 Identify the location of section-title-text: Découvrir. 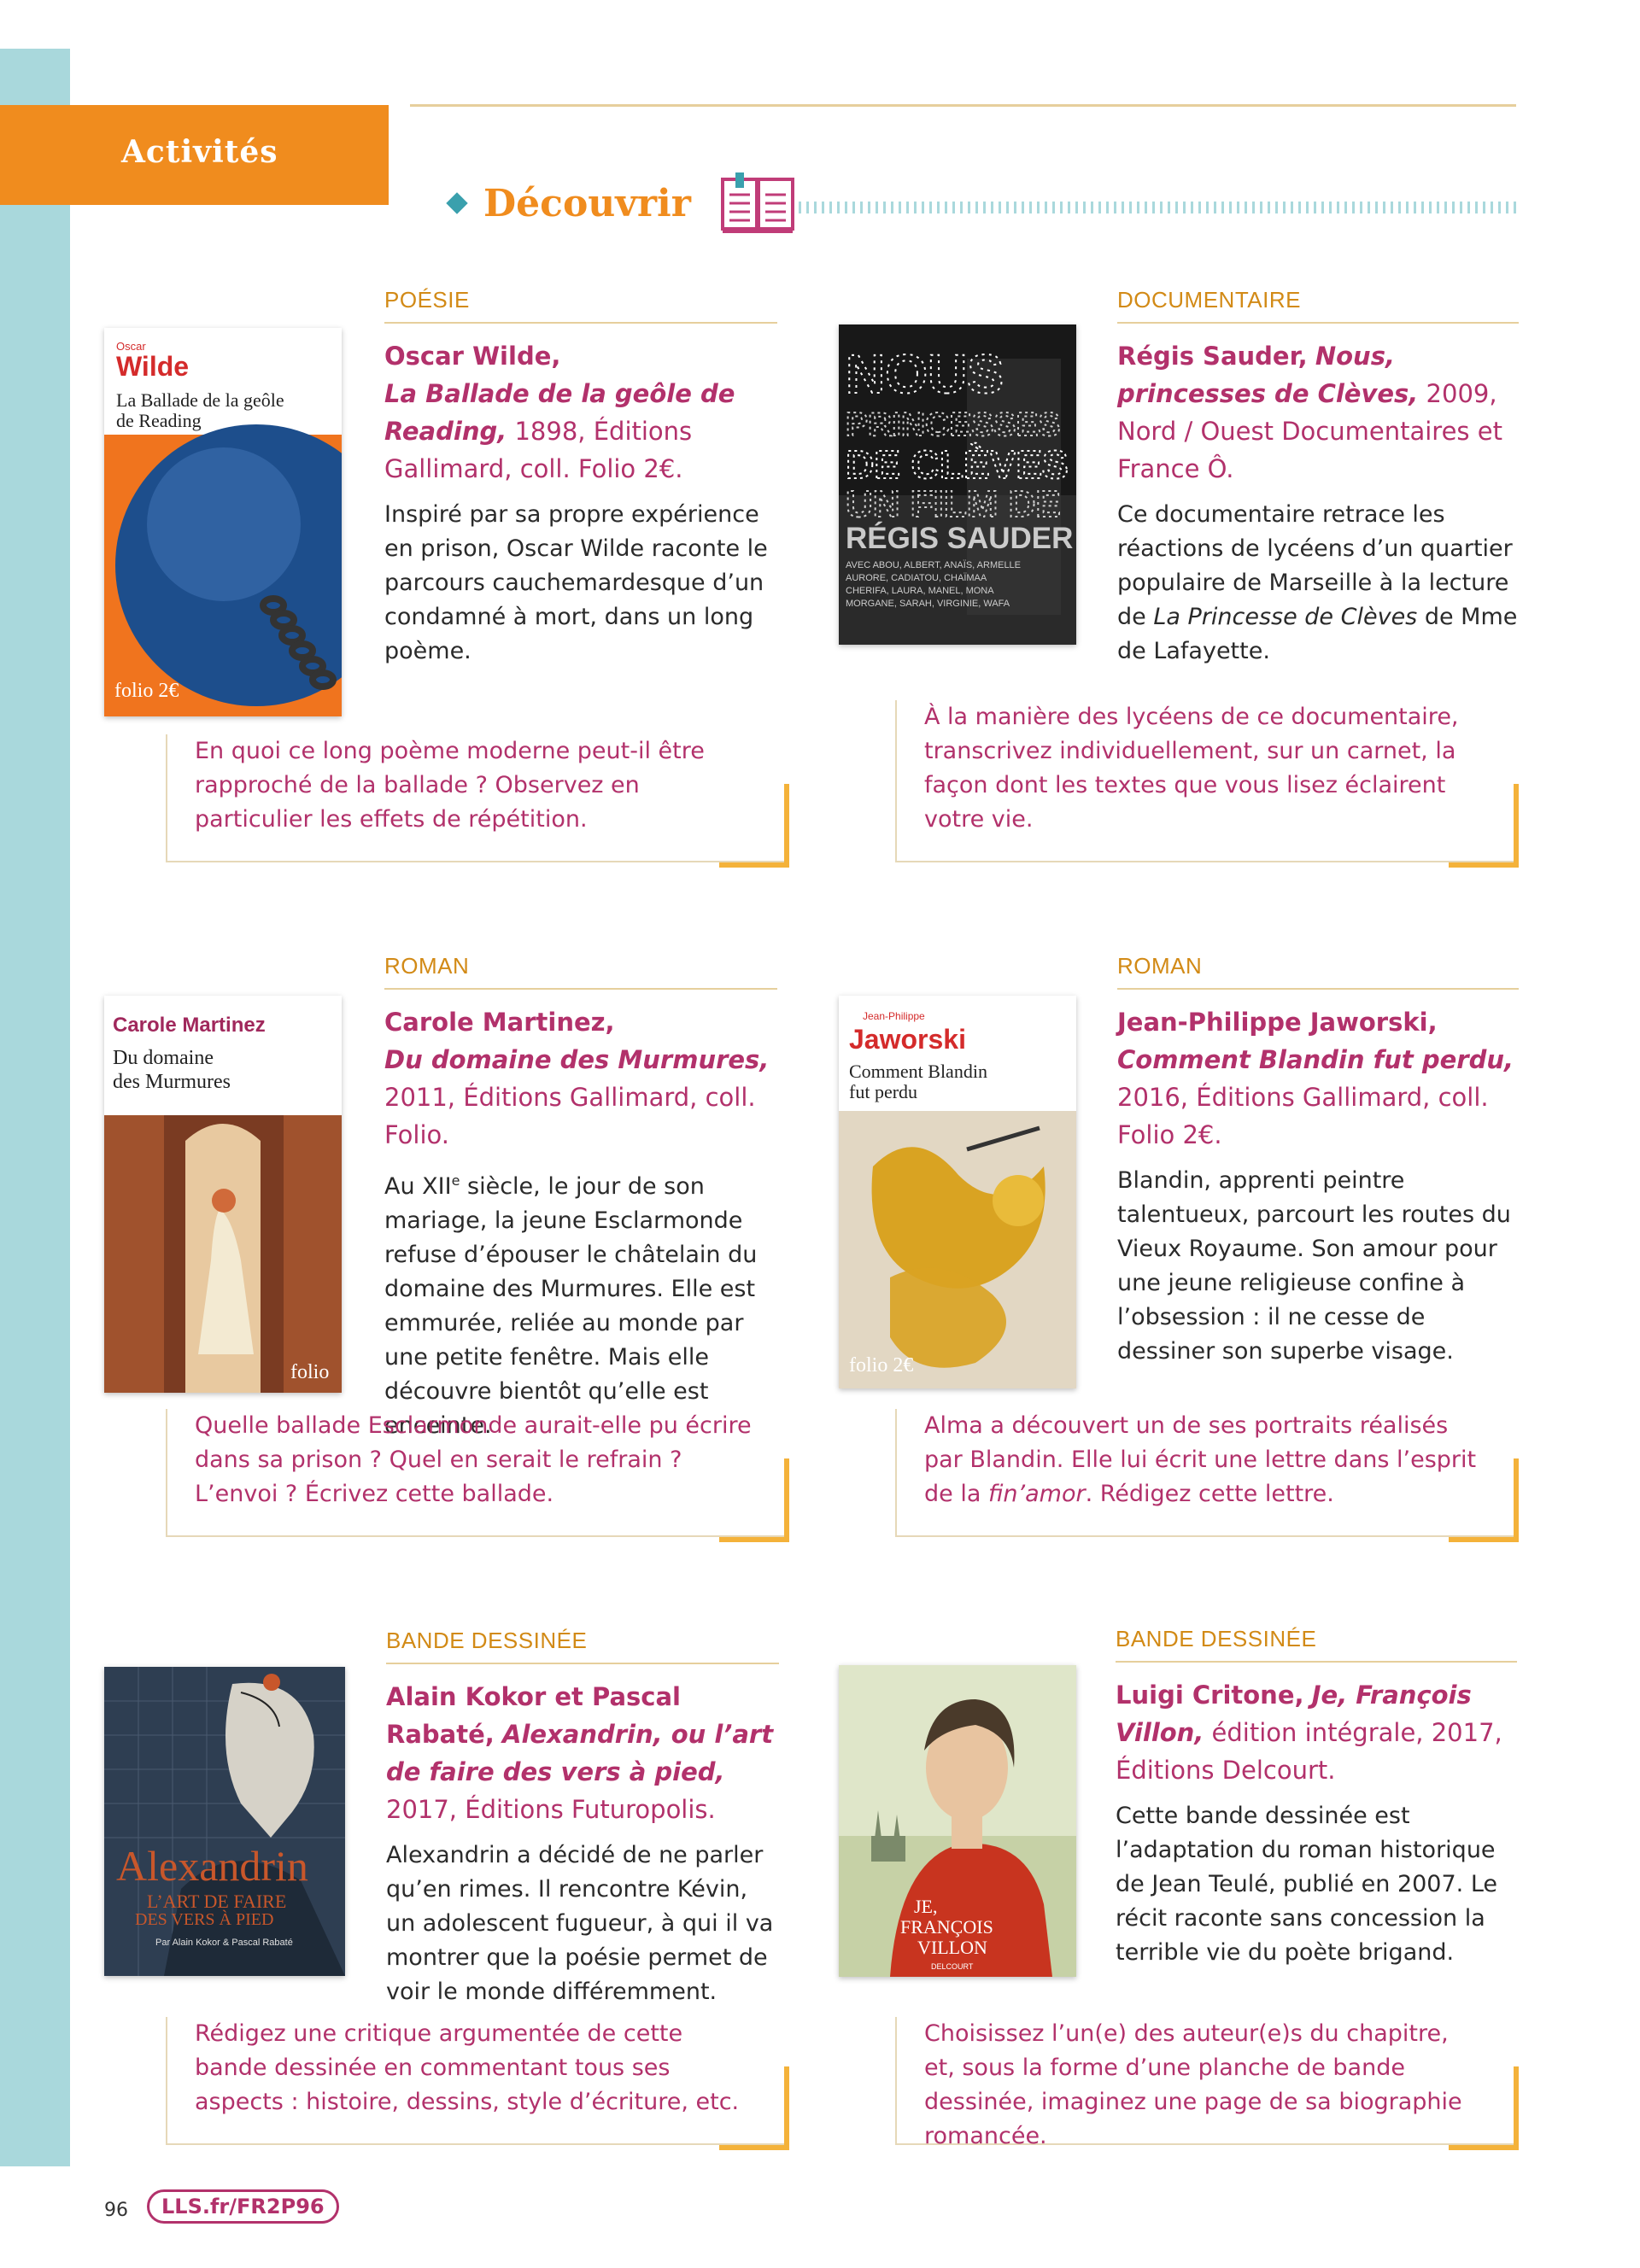
(587, 203).